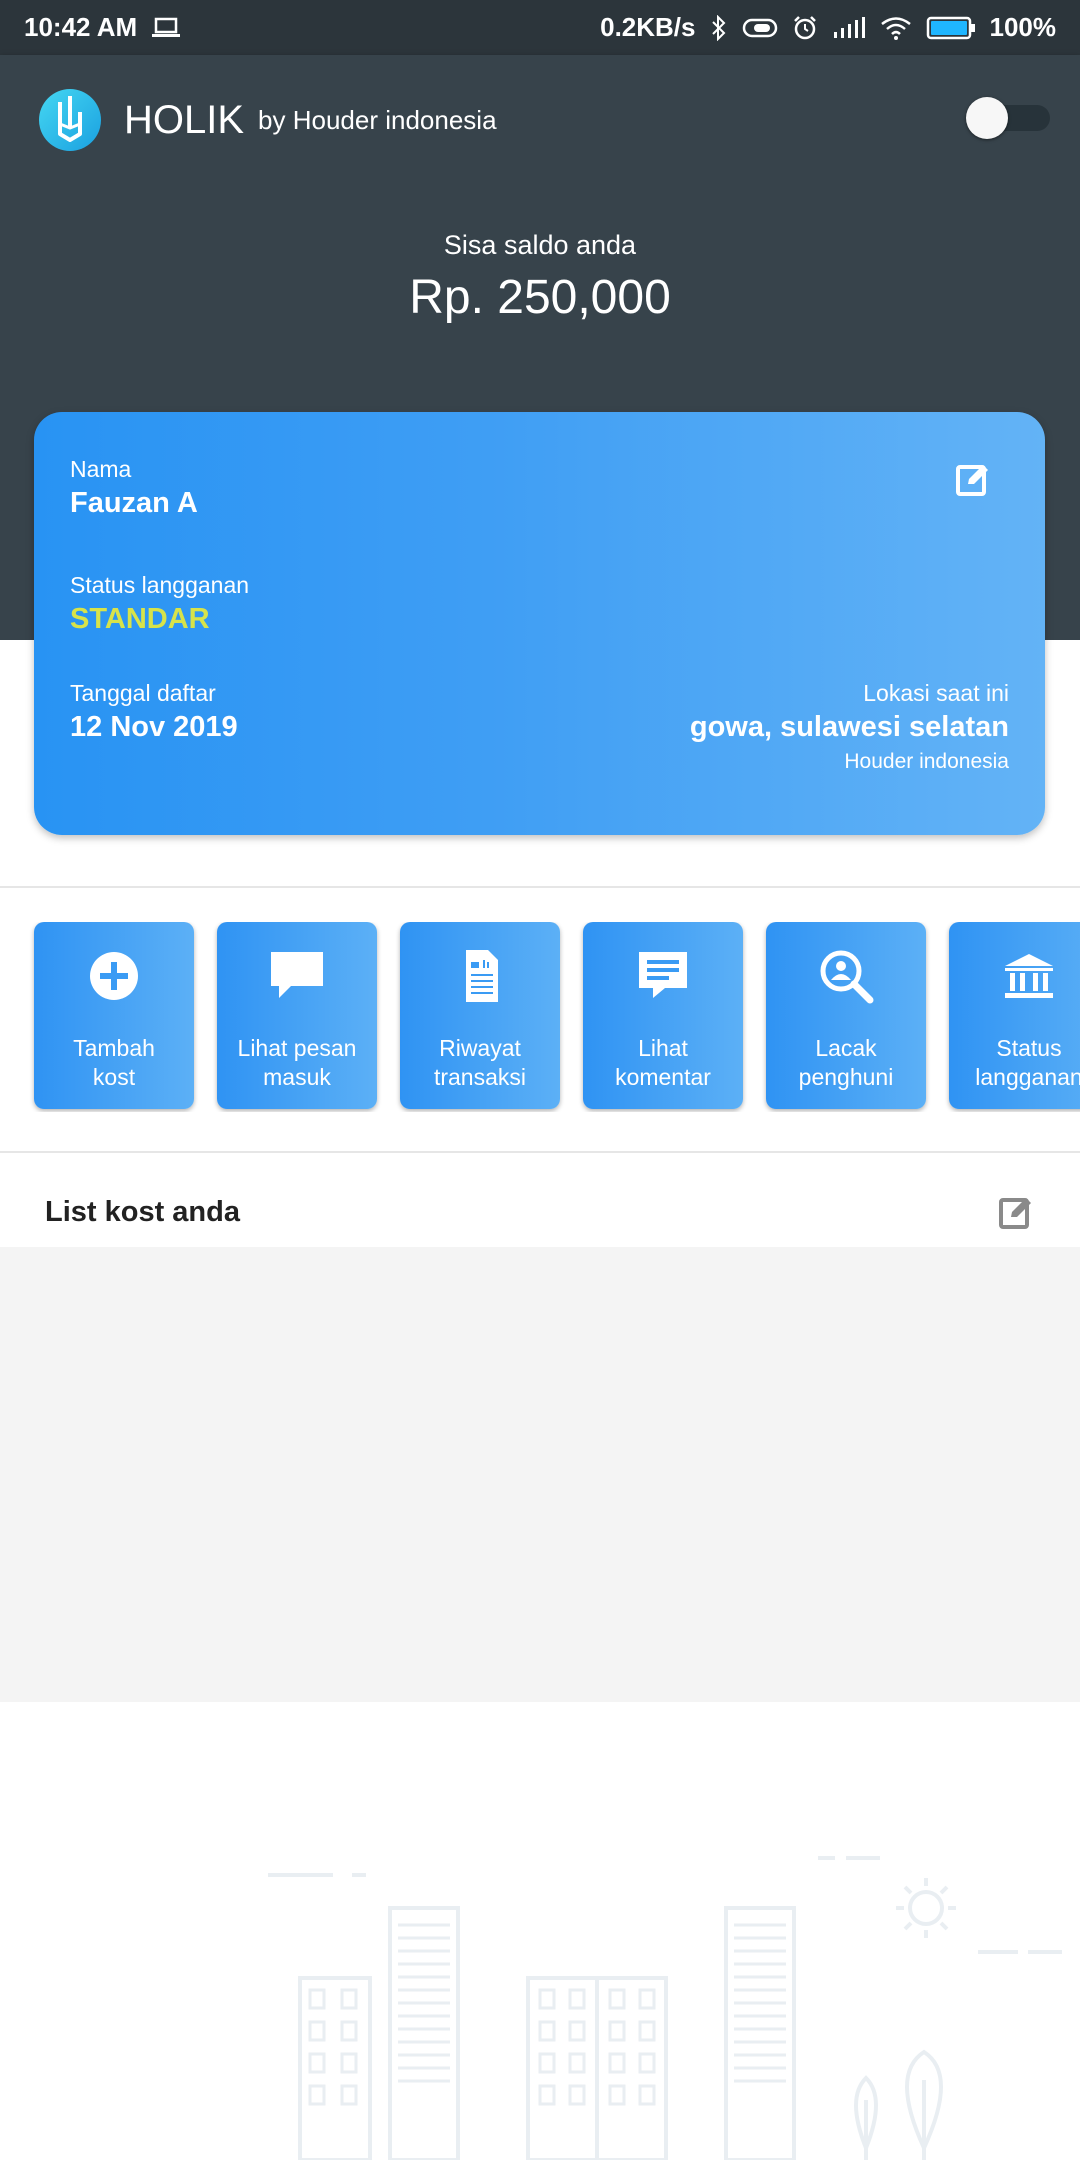 Image resolution: width=1080 pixels, height=2160 pixels. What do you see at coordinates (1029, 976) in the screenshot?
I see `bank-icon` at bounding box center [1029, 976].